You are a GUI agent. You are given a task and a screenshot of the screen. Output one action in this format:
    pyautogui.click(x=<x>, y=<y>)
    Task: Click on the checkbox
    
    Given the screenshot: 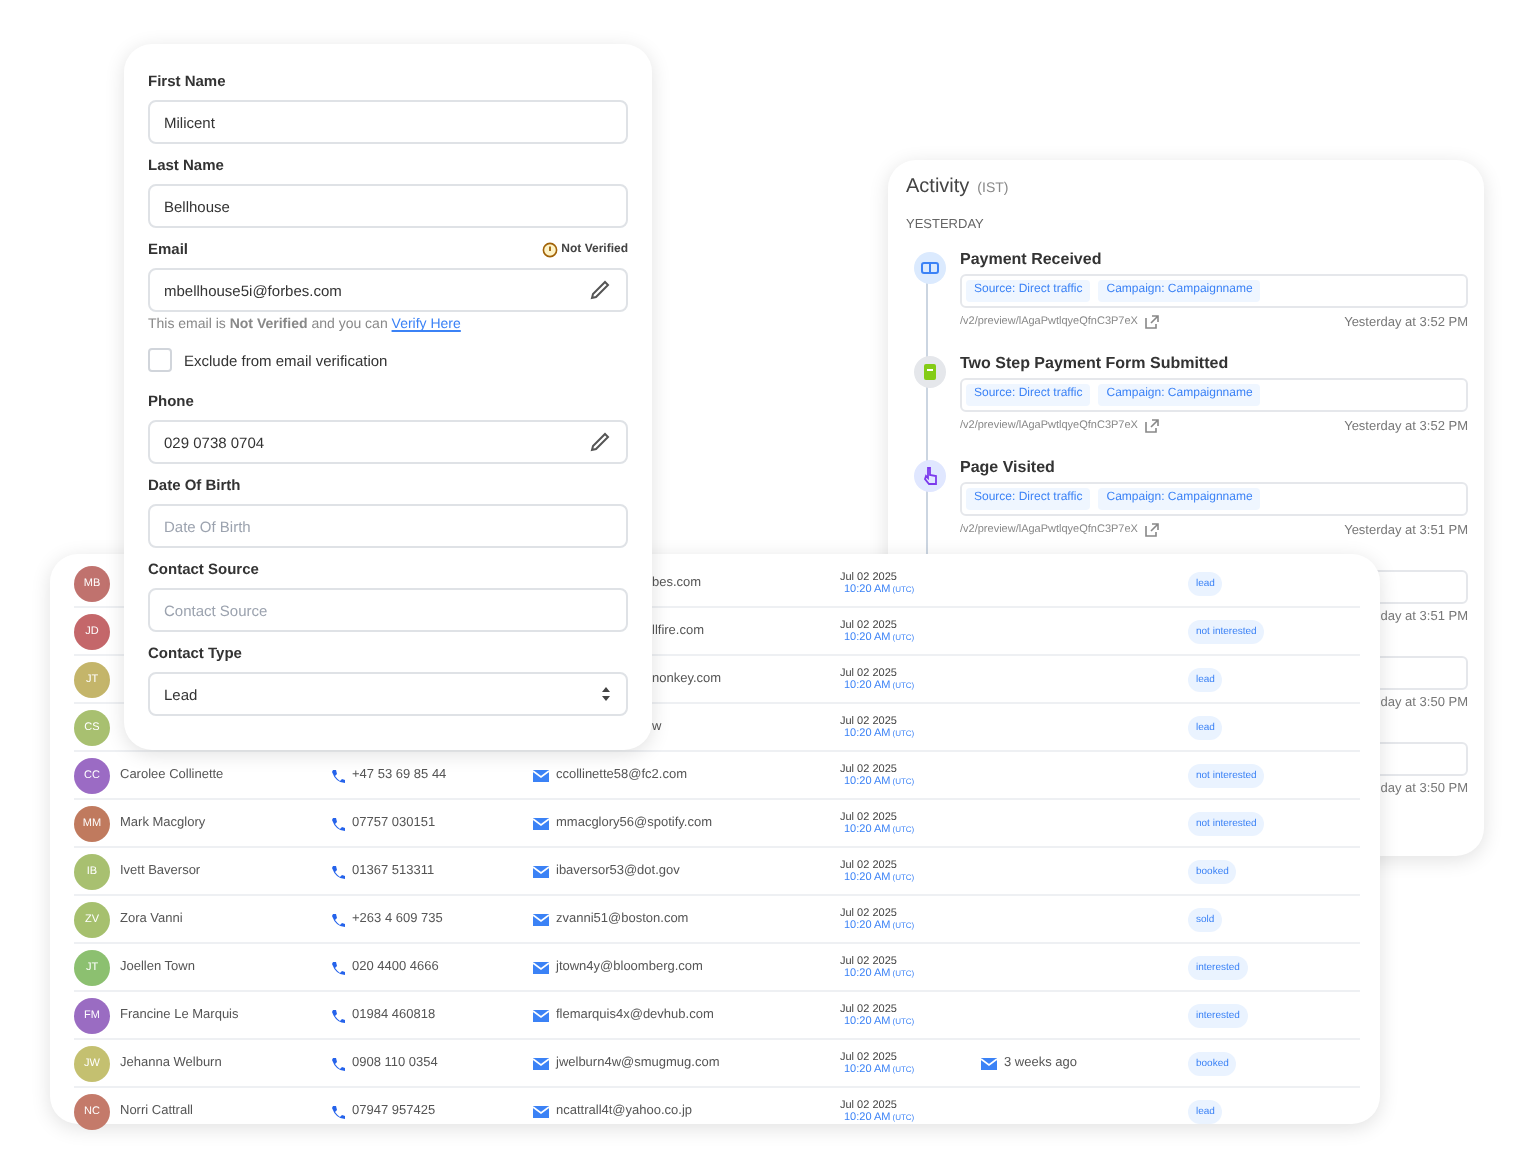 What is the action you would take?
    pyautogui.click(x=160, y=360)
    